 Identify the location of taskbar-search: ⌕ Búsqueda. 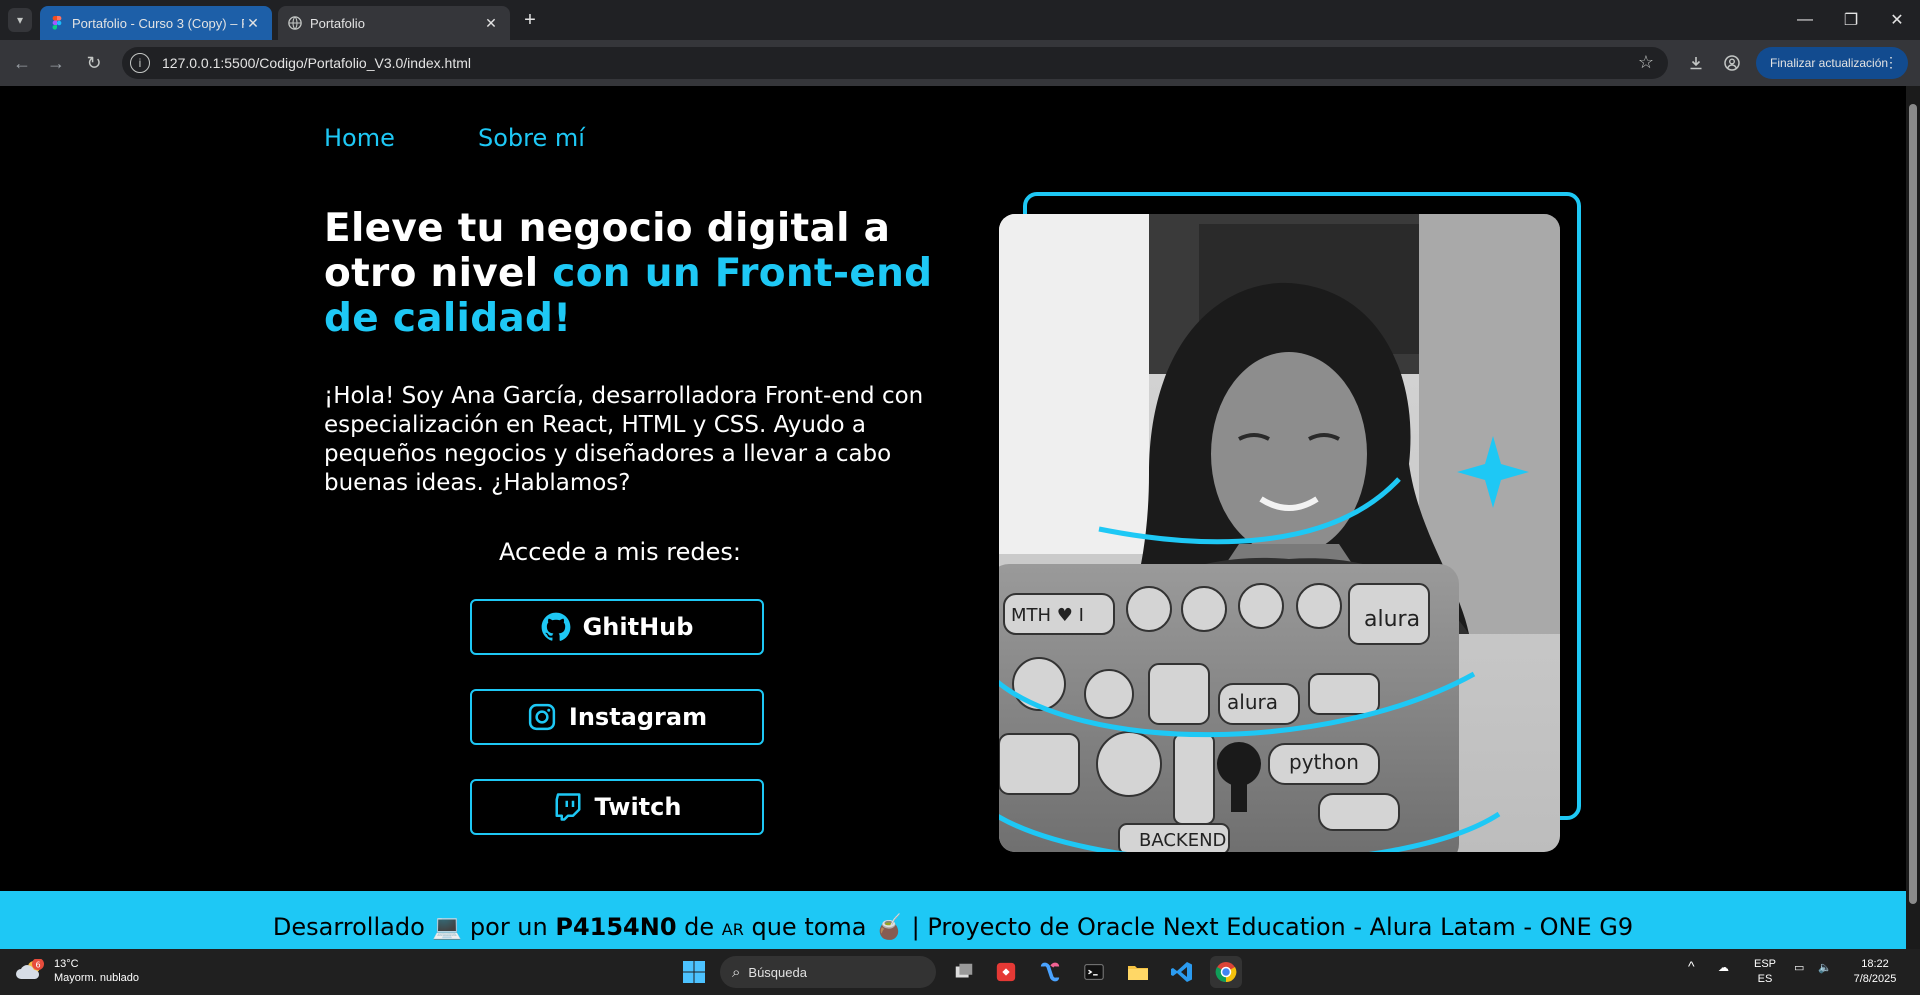
(828, 972).